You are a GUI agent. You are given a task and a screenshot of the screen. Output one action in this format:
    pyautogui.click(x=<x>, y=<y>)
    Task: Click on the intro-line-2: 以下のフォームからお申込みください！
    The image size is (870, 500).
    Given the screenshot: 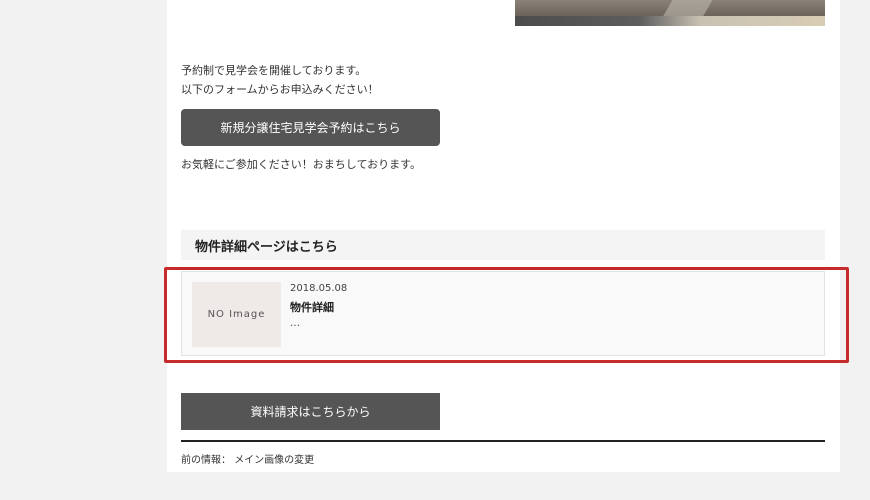 What is the action you would take?
    pyautogui.click(x=280, y=89)
    